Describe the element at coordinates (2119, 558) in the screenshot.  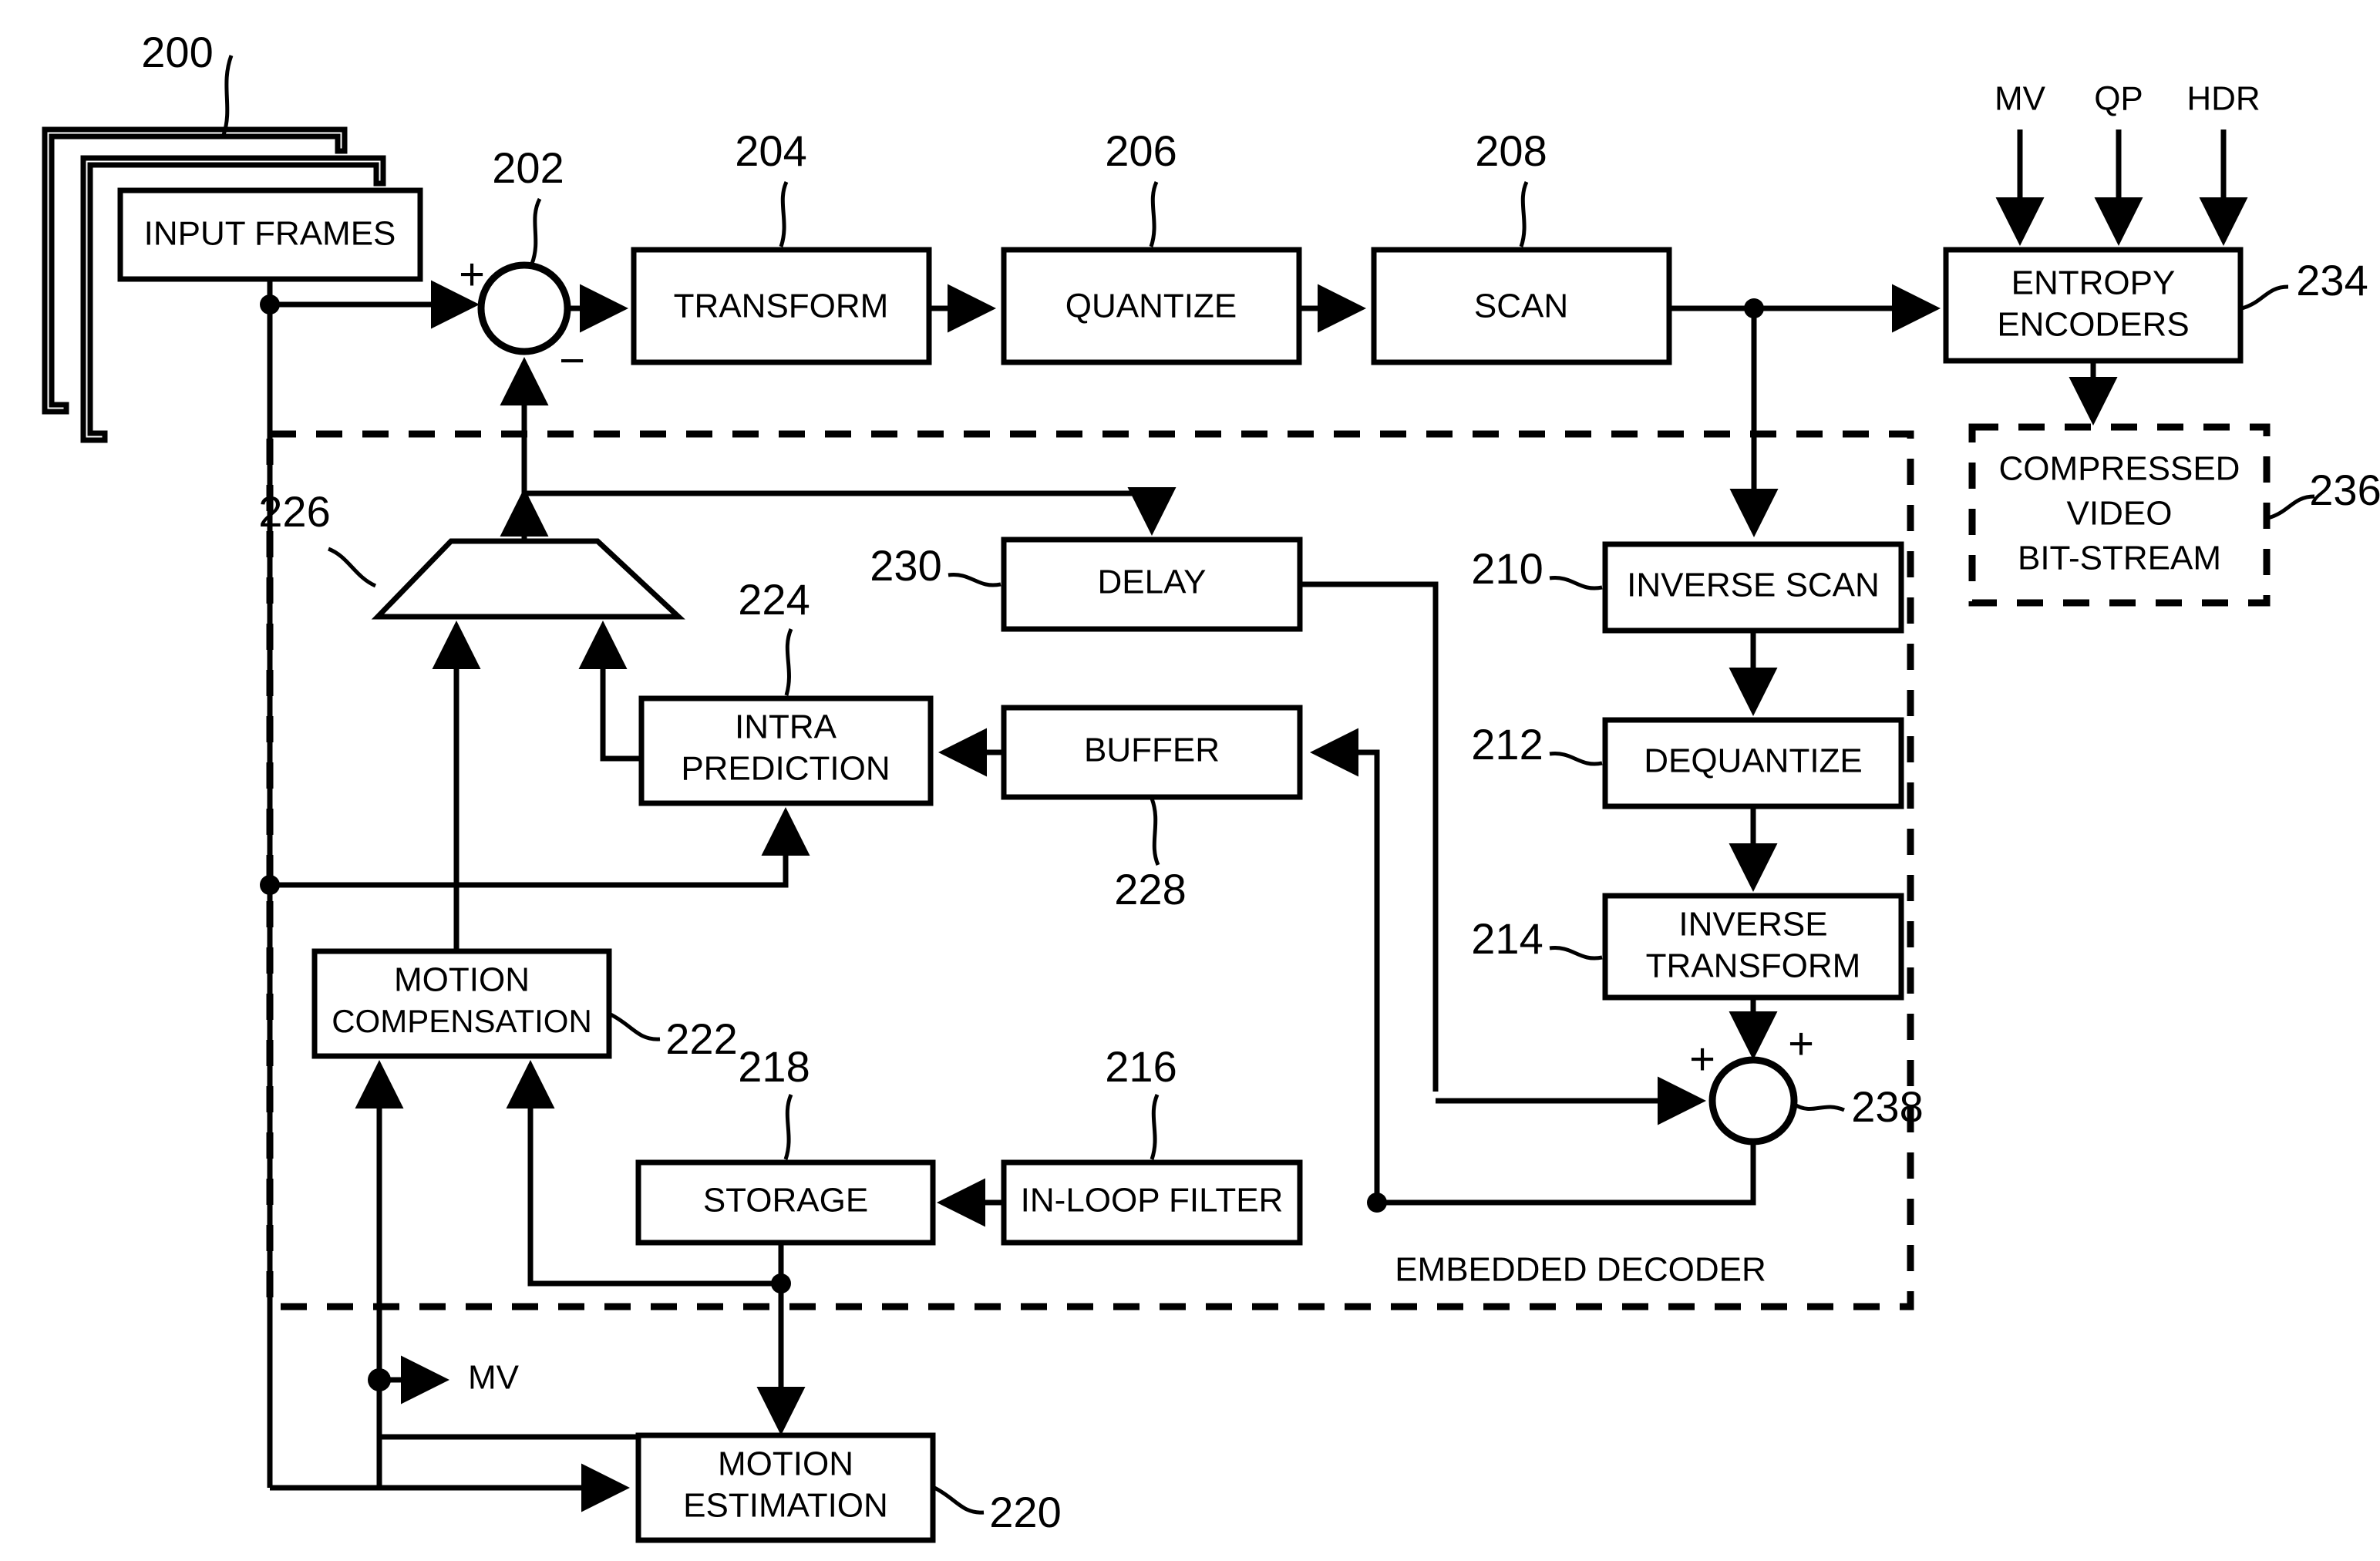
I see `compressed-bitstream-line3: BIT-STREAM` at that location.